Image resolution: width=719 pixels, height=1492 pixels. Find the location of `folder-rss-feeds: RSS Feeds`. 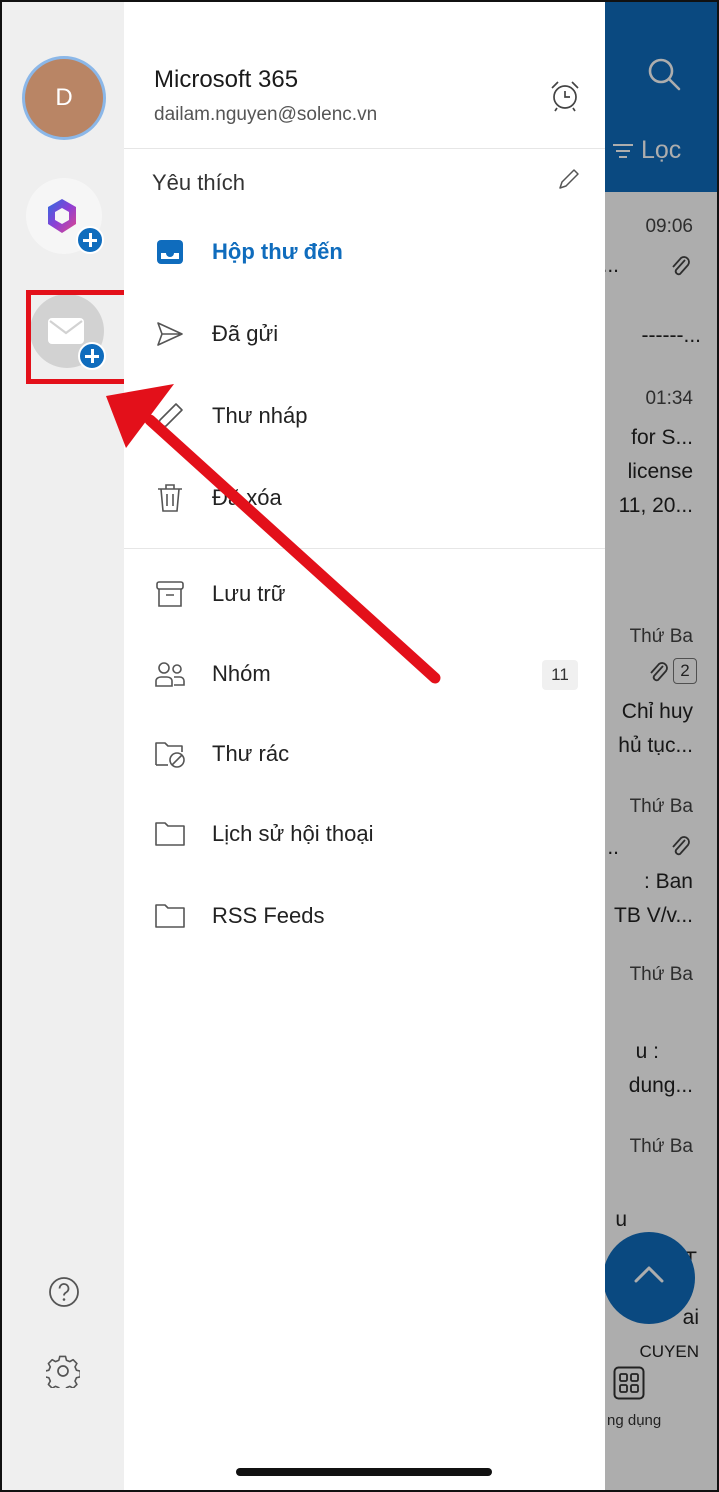

folder-rss-feeds: RSS Feeds is located at coordinates (364, 916).